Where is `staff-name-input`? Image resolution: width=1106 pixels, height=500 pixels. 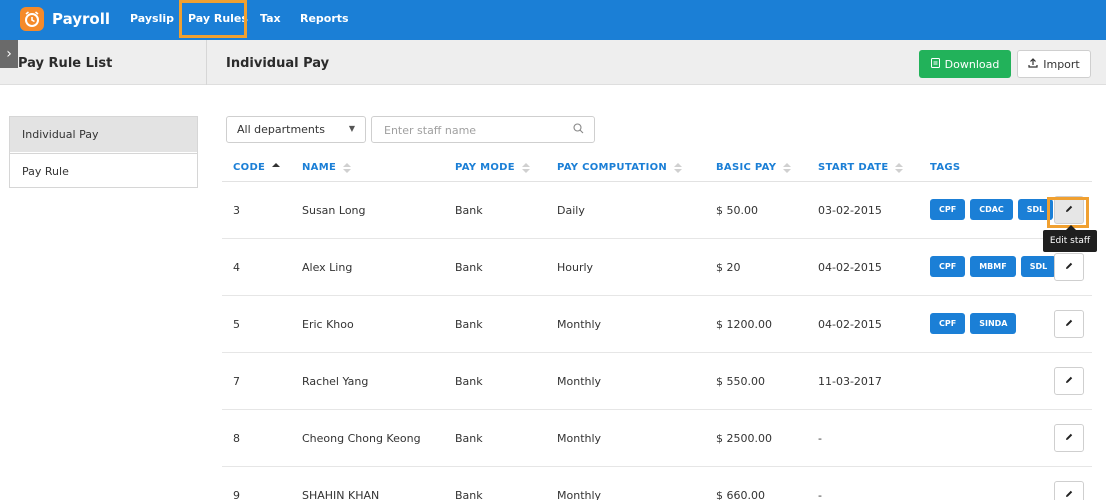 staff-name-input is located at coordinates (474, 130).